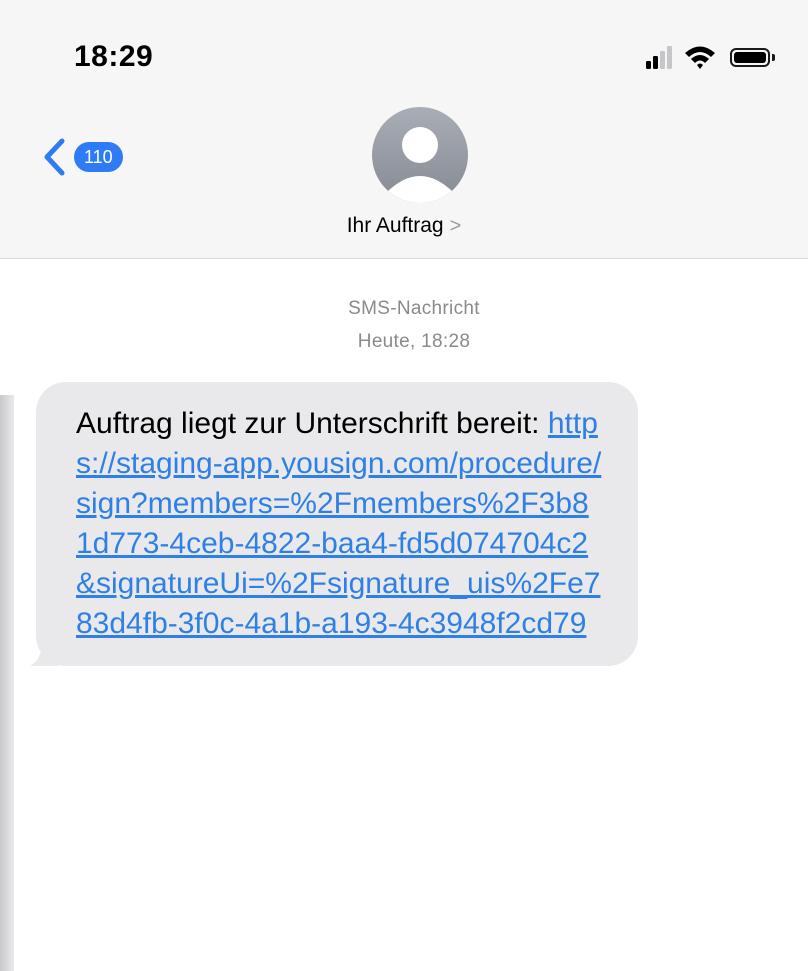 The height and width of the screenshot is (971, 808). Describe the element at coordinates (395, 225) in the screenshot. I see `contact-name-label: Ihr Auftrag` at that location.